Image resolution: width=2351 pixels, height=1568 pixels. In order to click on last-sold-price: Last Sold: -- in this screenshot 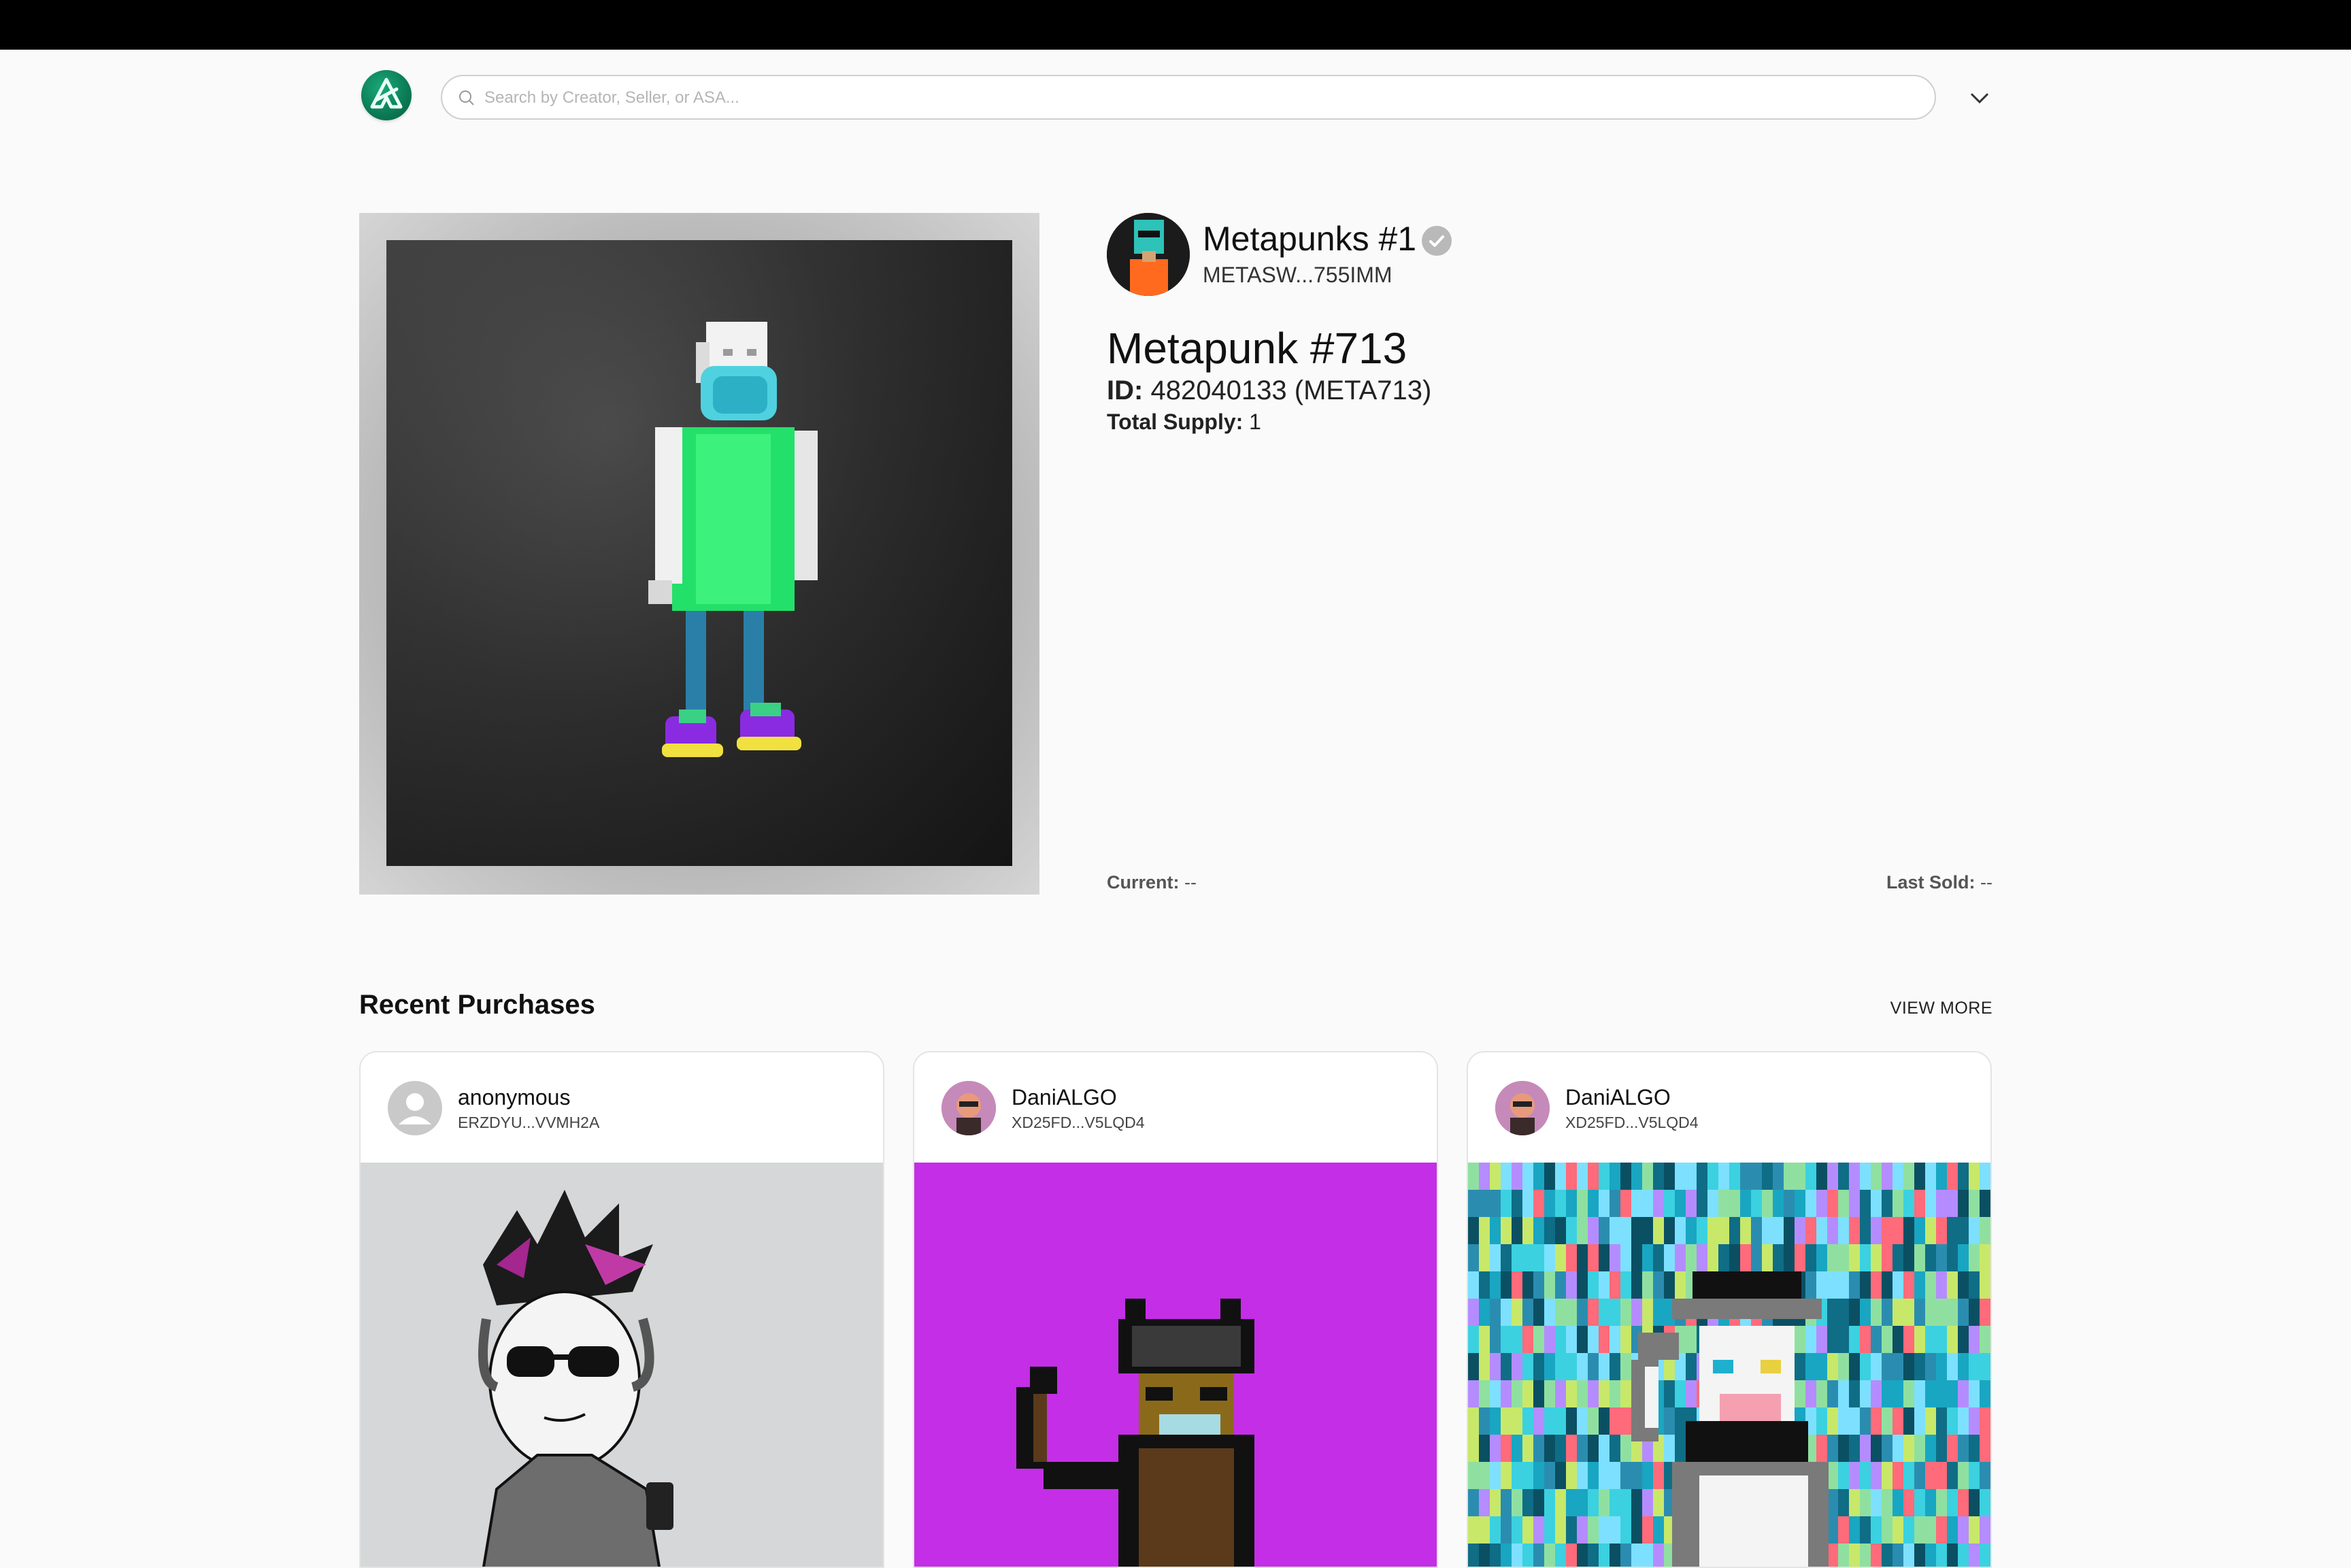, I will do `click(1939, 882)`.